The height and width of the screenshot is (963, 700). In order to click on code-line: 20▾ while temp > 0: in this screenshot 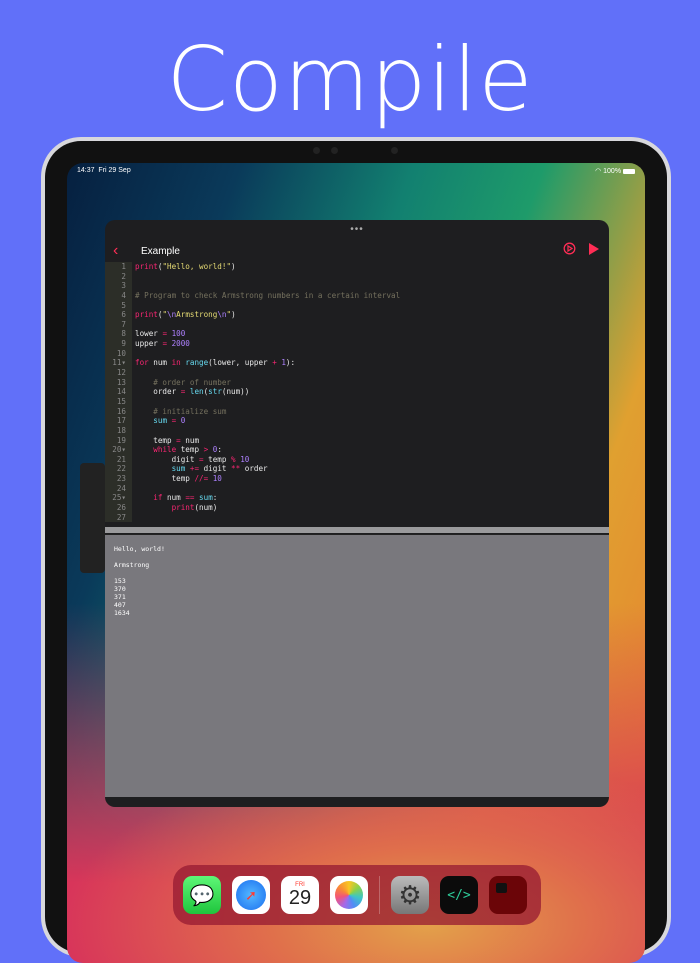, I will do `click(357, 450)`.